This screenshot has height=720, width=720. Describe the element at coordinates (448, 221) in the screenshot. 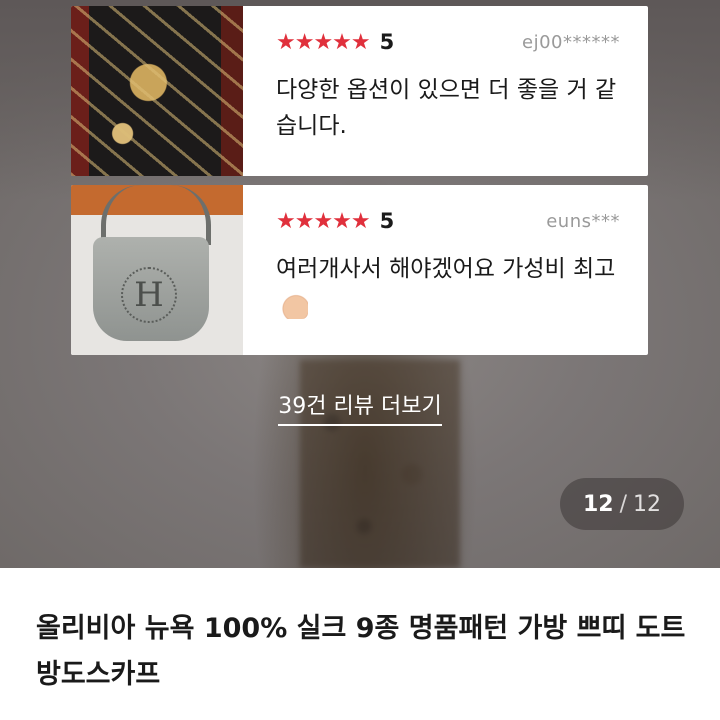

I see `rating-row: ★★★★★ 5 euns***` at that location.